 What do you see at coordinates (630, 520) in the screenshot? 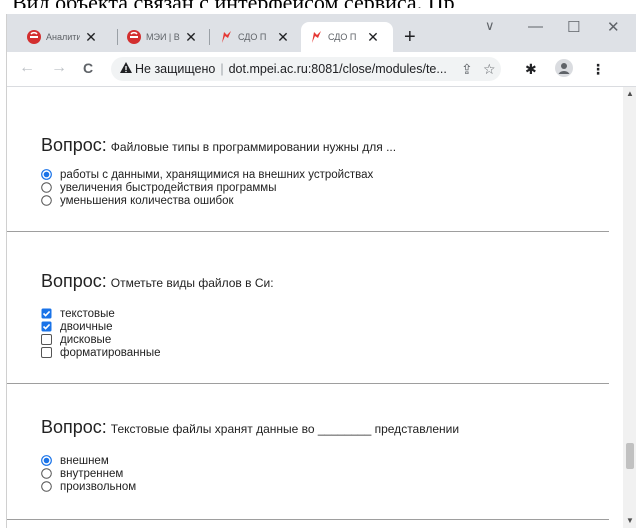
I see `scroll-down-arrow-icon: ▼` at bounding box center [630, 520].